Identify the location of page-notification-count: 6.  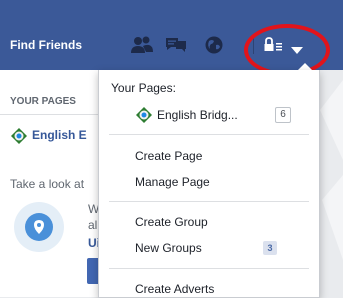
(283, 115).